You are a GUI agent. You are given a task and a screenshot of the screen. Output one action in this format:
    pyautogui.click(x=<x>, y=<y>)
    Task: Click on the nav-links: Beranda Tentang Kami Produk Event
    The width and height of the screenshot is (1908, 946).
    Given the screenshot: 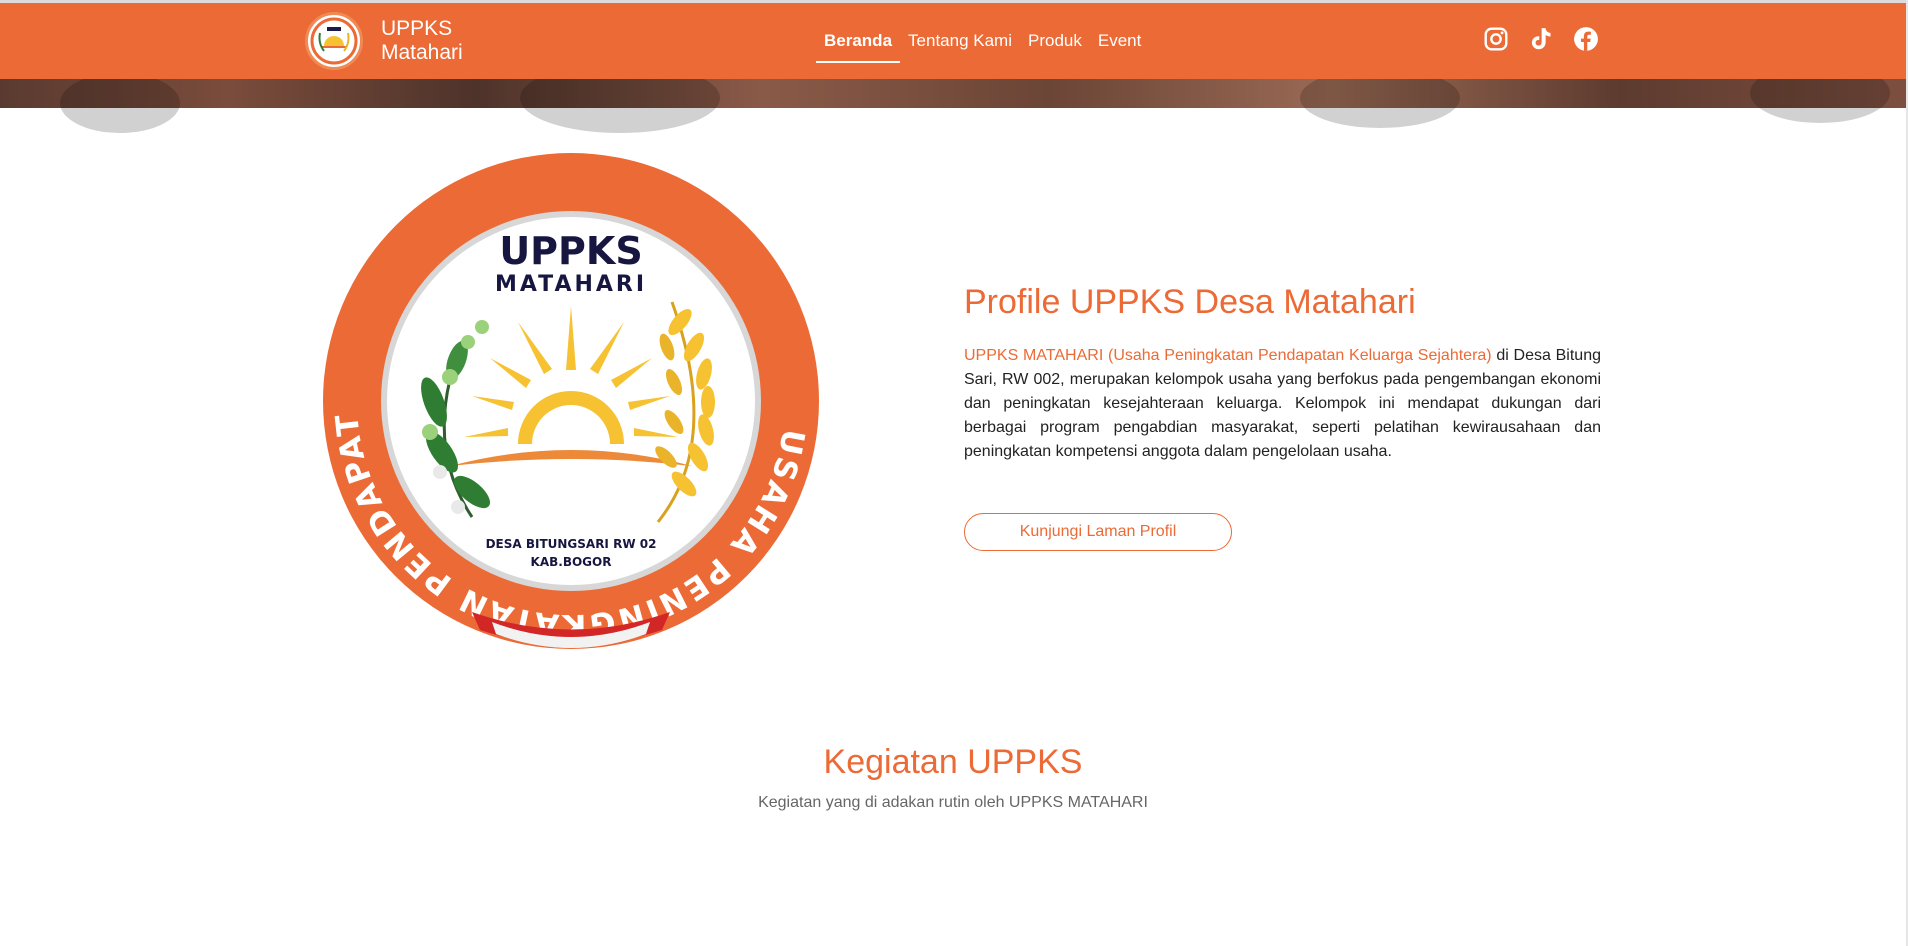 What is the action you would take?
    pyautogui.click(x=982, y=41)
    